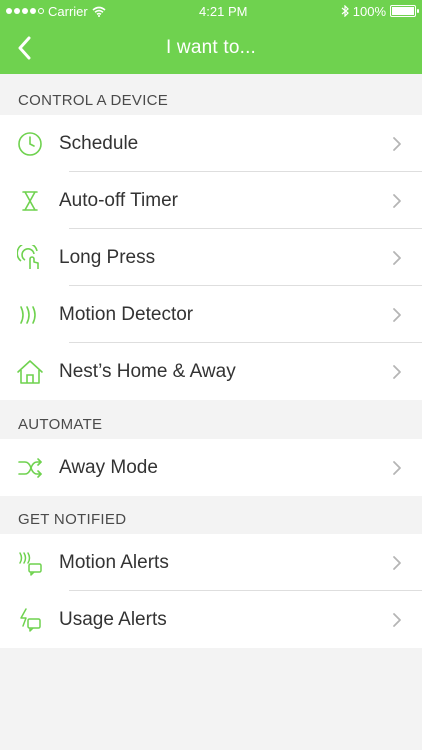  Describe the element at coordinates (345, 11) in the screenshot. I see `bluetooth-icon` at that location.